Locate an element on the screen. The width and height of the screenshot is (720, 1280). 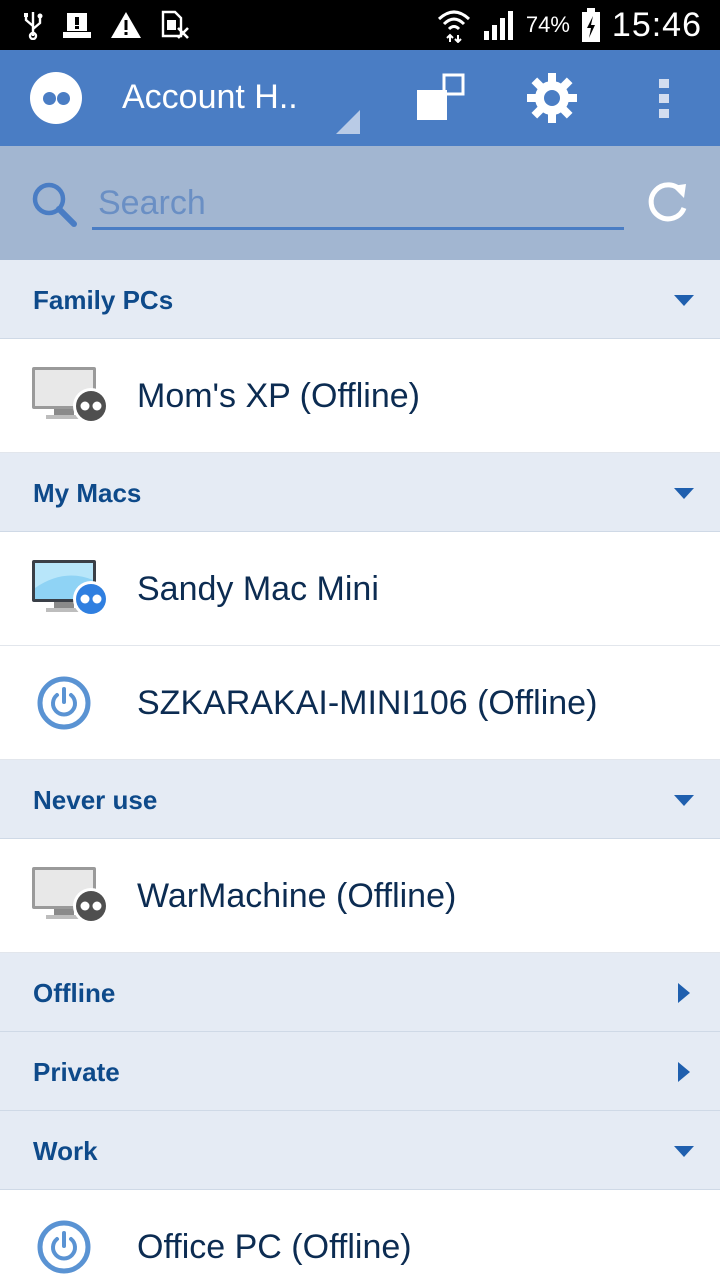
overflow-menu-icon is located at coordinates (664, 98).